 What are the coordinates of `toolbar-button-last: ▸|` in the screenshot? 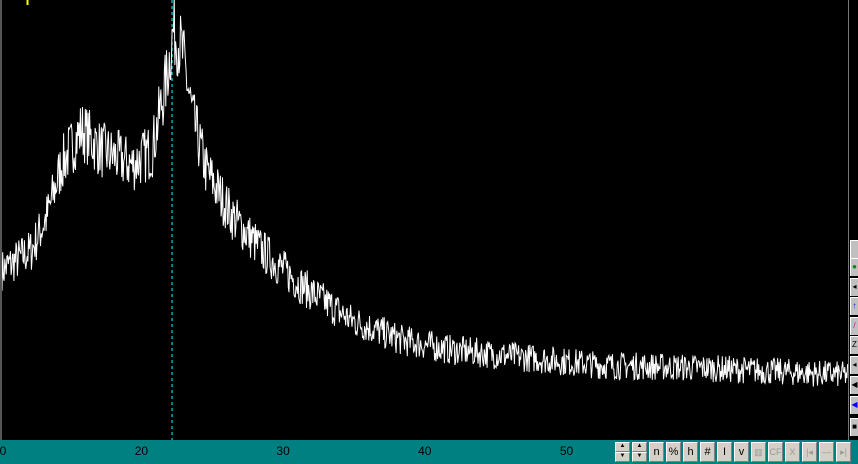 It's located at (843, 452).